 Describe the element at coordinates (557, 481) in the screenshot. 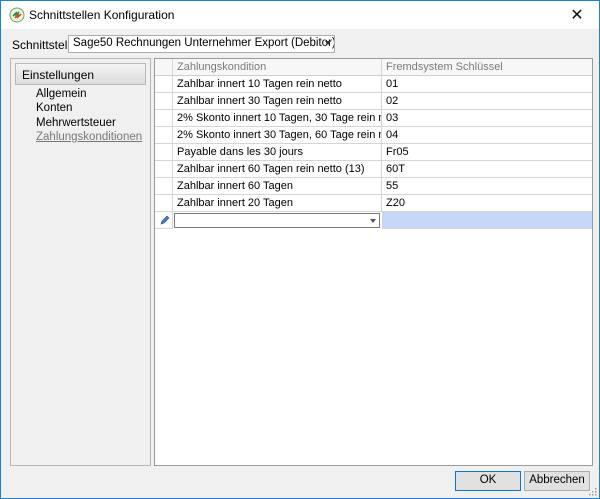

I see `cancel-button: Abbrechen` at that location.